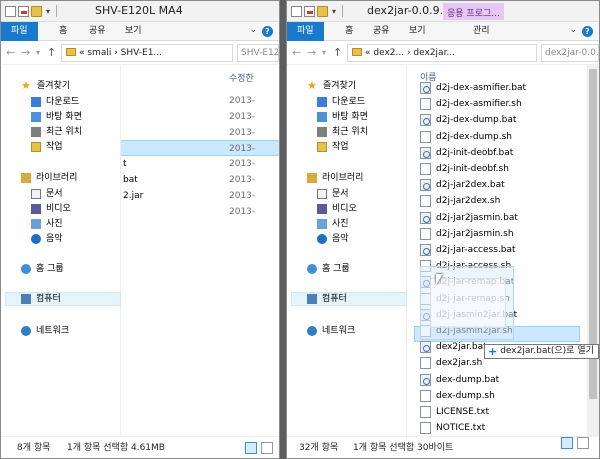  I want to click on file-list-item: d2j-dex-dump.bat, so click(468, 120).